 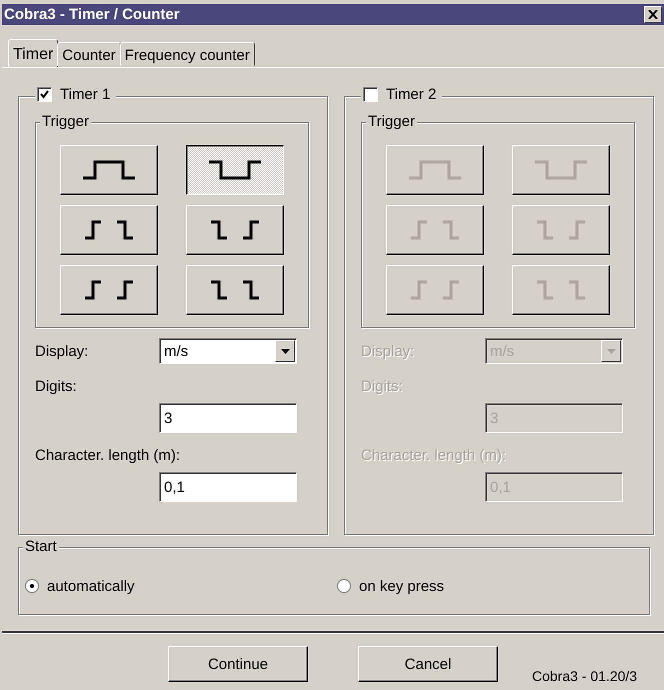 What do you see at coordinates (428, 664) in the screenshot?
I see `dialog-button: Cancel` at bounding box center [428, 664].